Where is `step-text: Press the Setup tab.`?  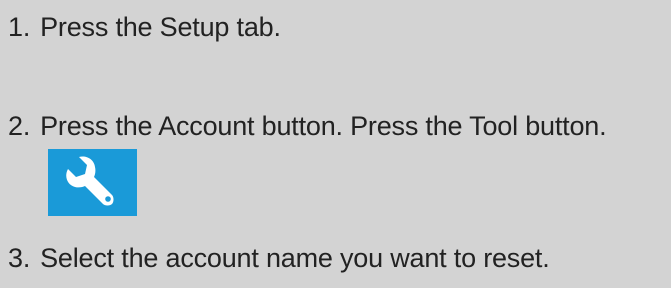
step-text: Press the Setup tab. is located at coordinates (160, 27).